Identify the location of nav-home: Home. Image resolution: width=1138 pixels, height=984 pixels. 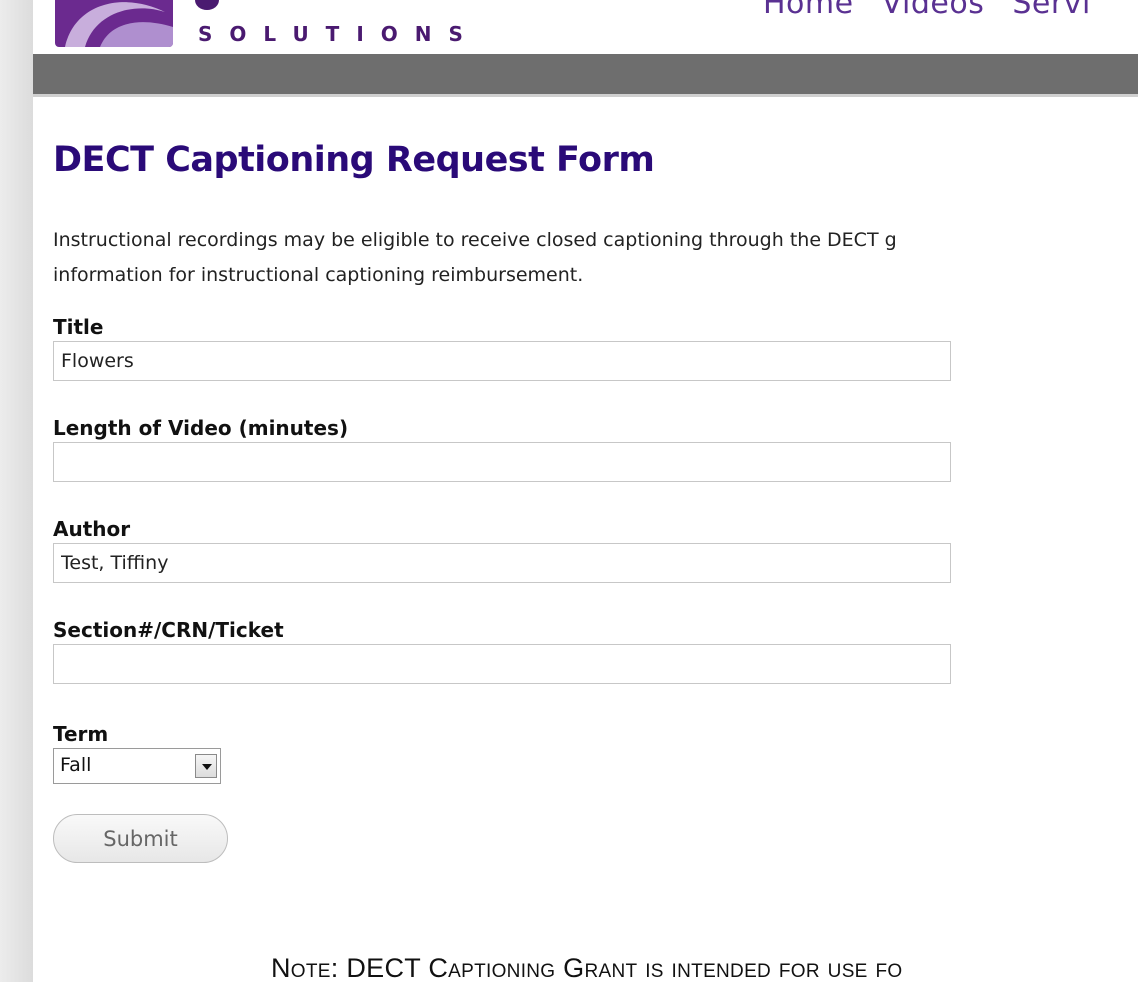
(808, 10).